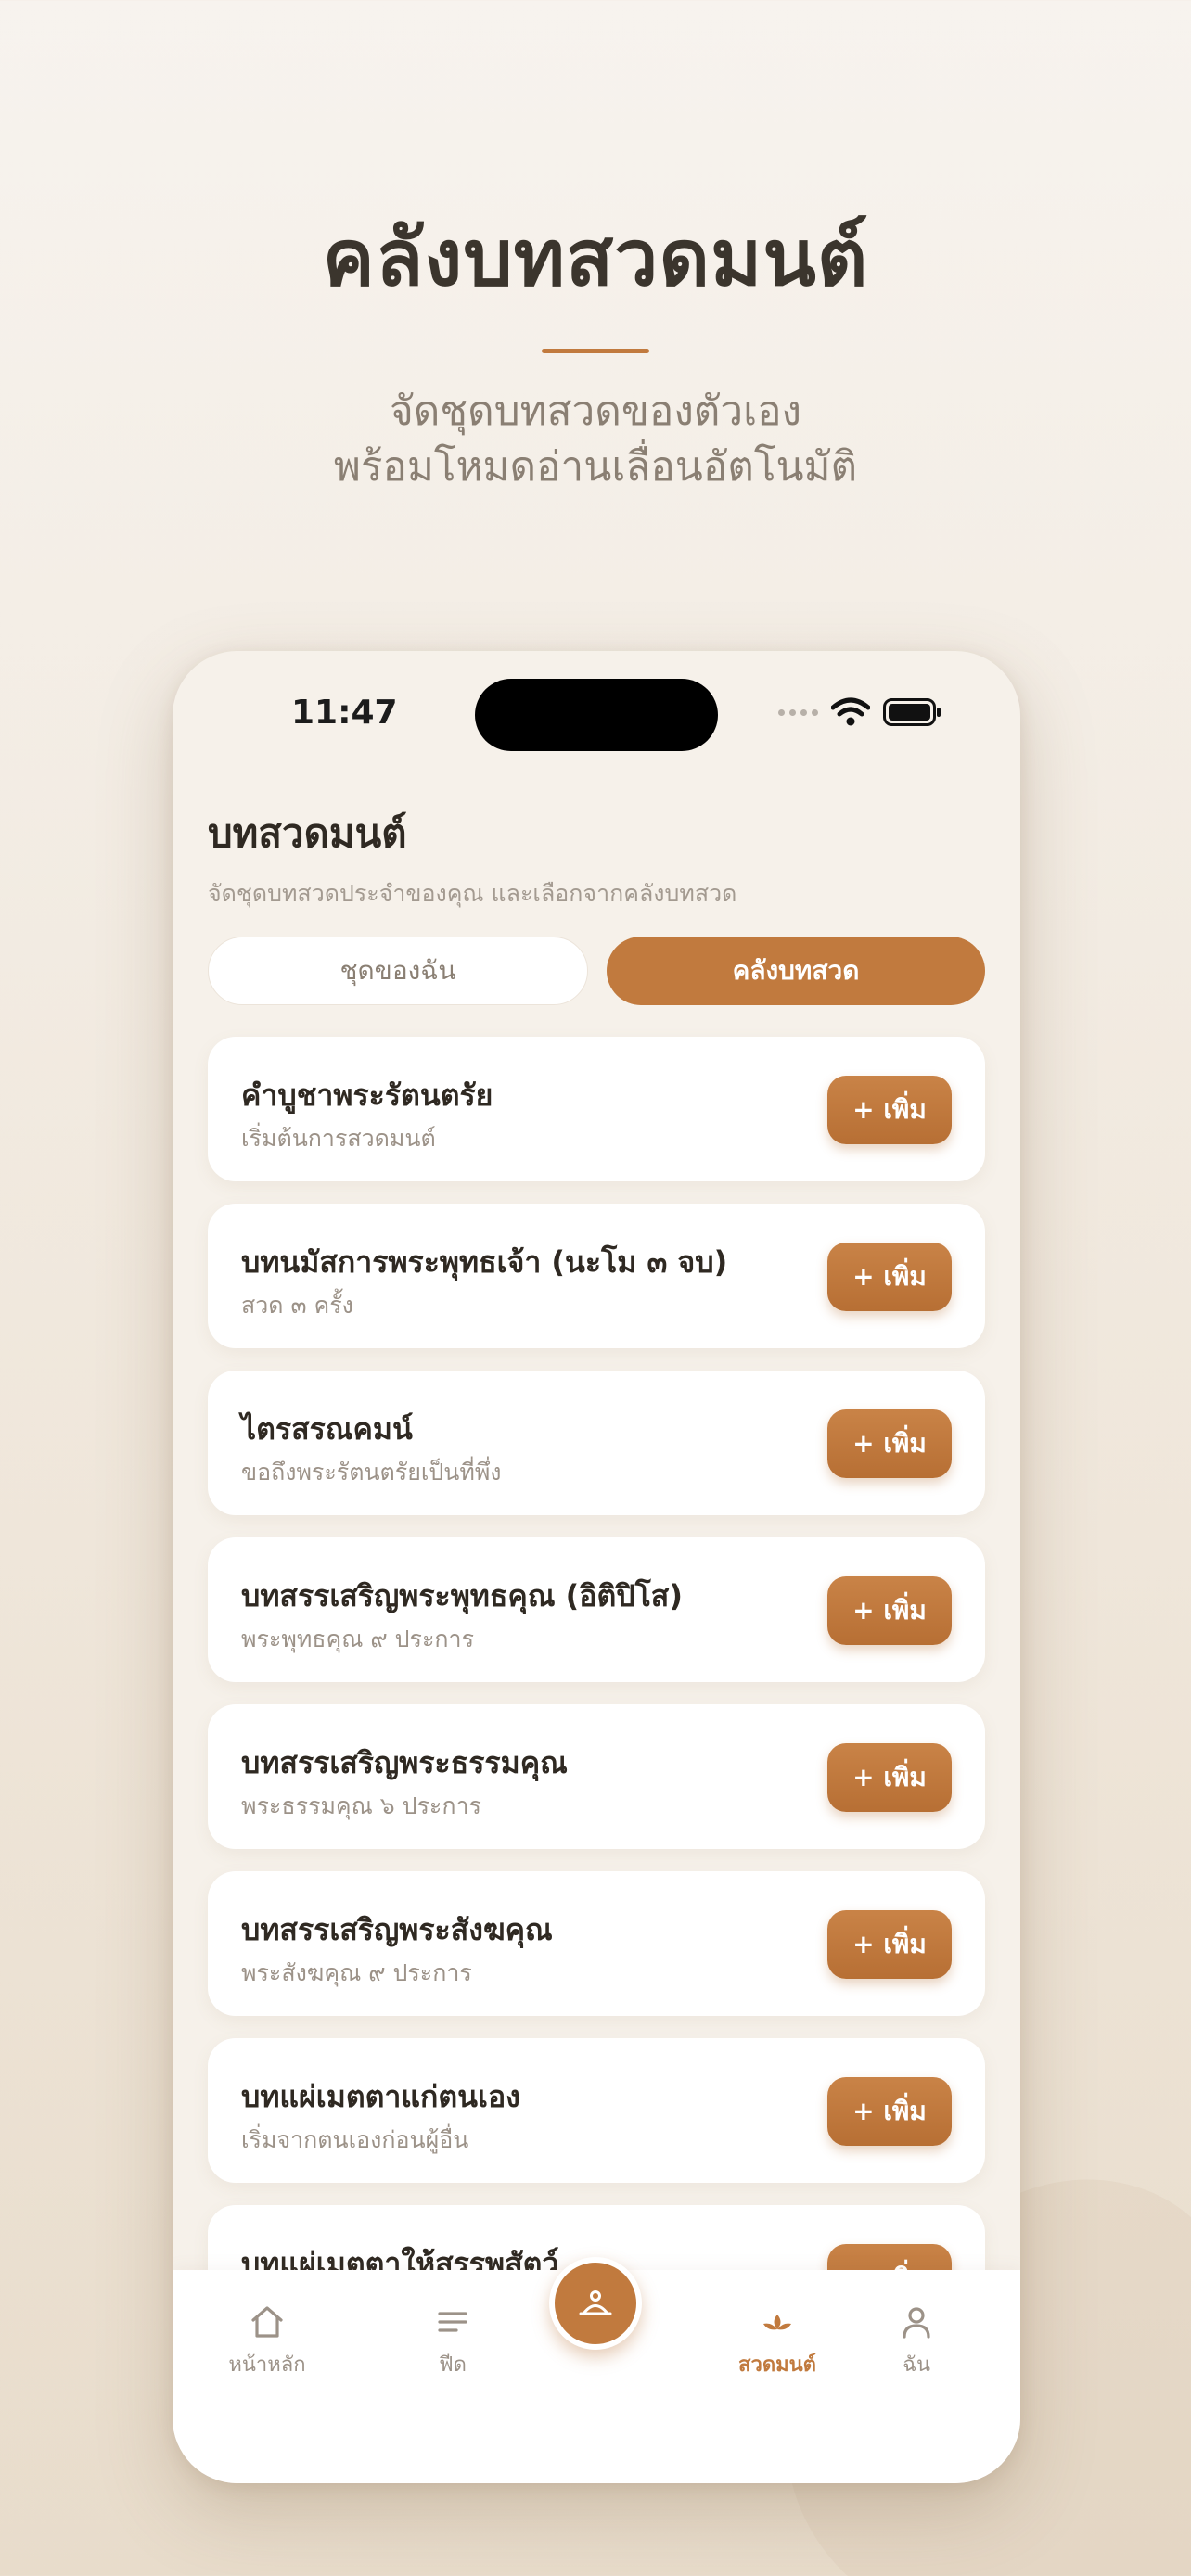  Describe the element at coordinates (777, 2365) in the screenshot. I see `tab-prayer-label: สวดมนต์` at that location.